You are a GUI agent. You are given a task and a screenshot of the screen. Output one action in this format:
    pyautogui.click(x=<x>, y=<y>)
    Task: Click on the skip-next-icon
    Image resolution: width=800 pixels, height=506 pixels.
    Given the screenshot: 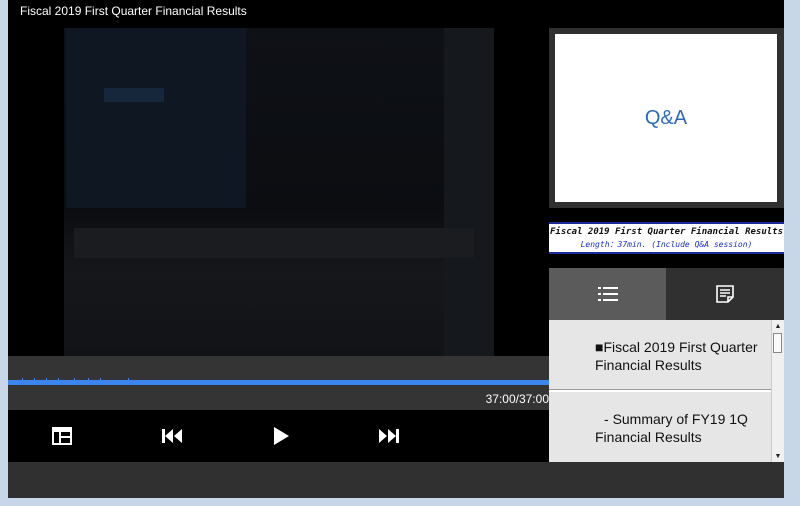 What is the action you would take?
    pyautogui.click(x=389, y=436)
    